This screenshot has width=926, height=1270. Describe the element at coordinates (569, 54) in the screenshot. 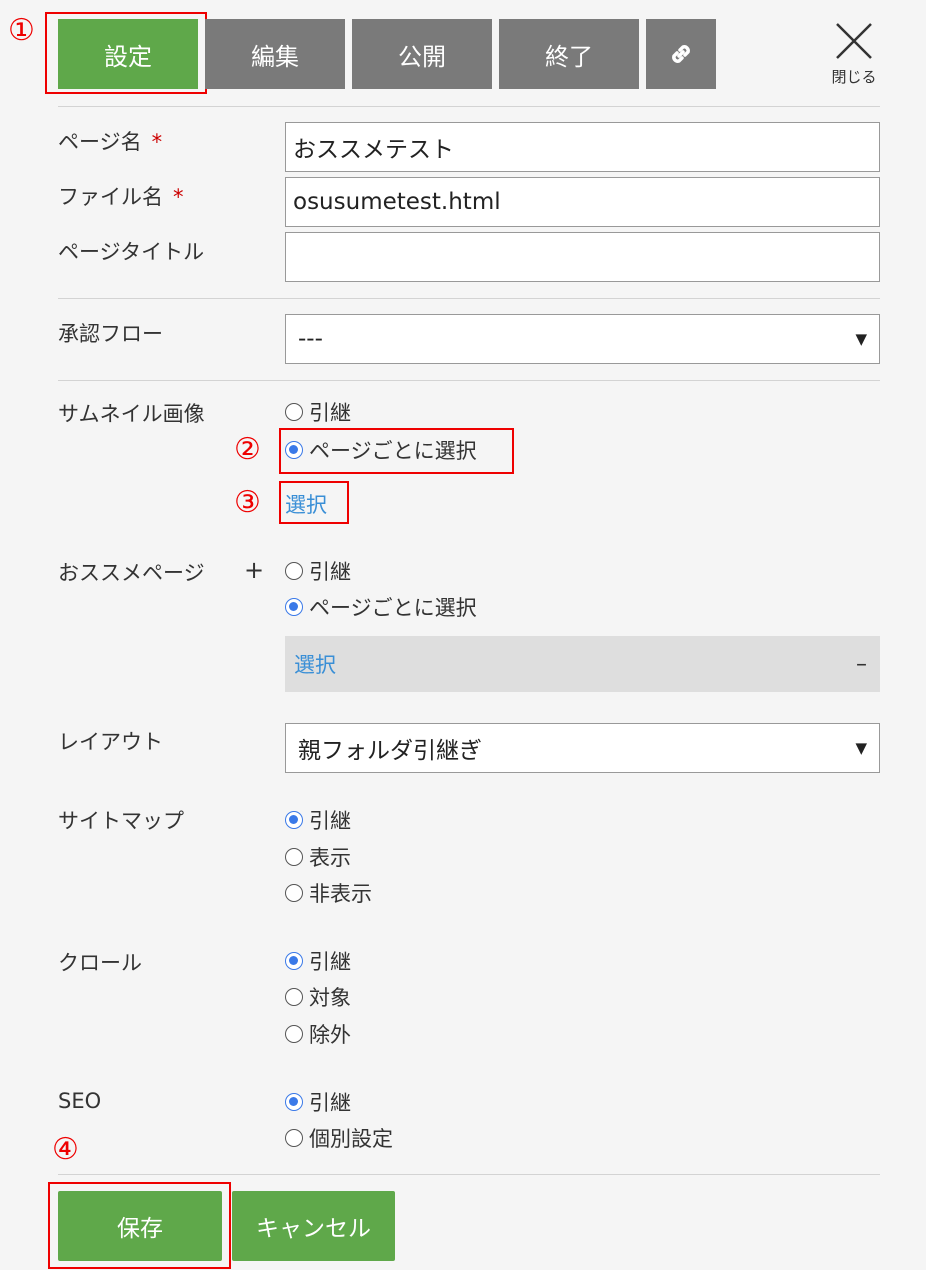

I see `tab-end: 終了` at that location.